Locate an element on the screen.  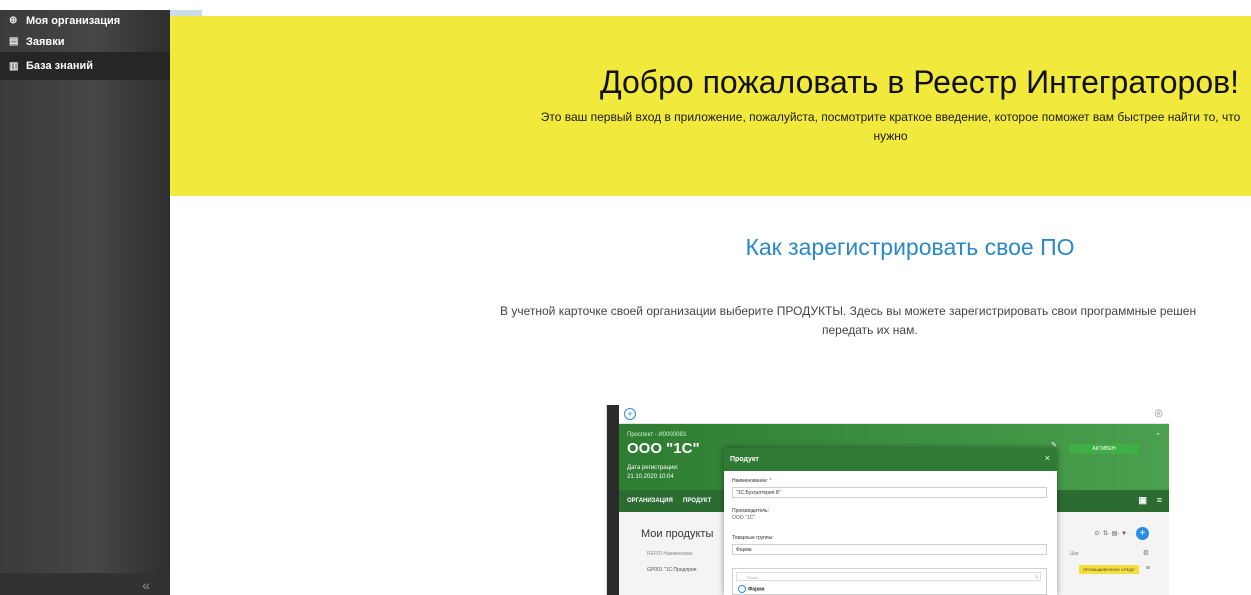
book-icon: ▥ is located at coordinates (14, 66).